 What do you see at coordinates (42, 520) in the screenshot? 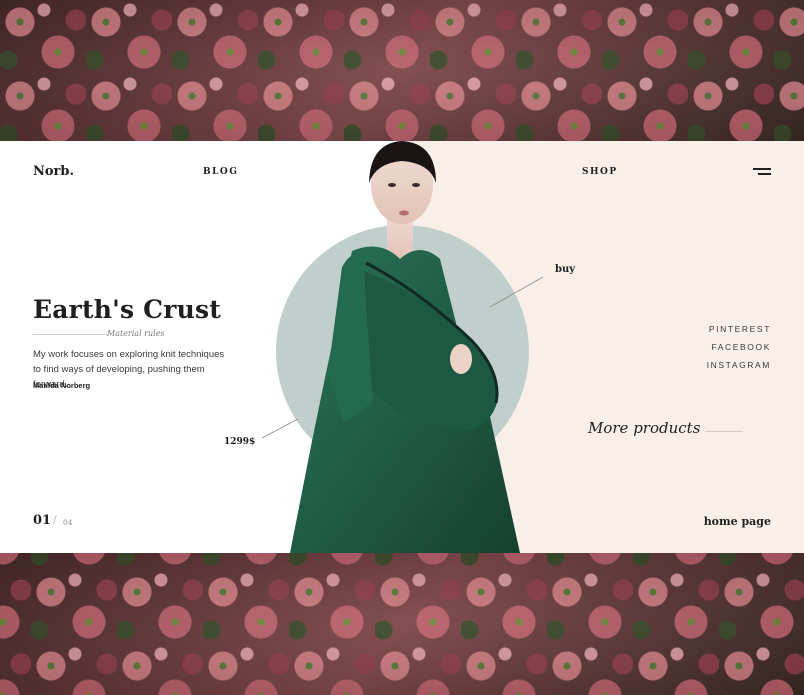
I see `pager-current: 01` at bounding box center [42, 520].